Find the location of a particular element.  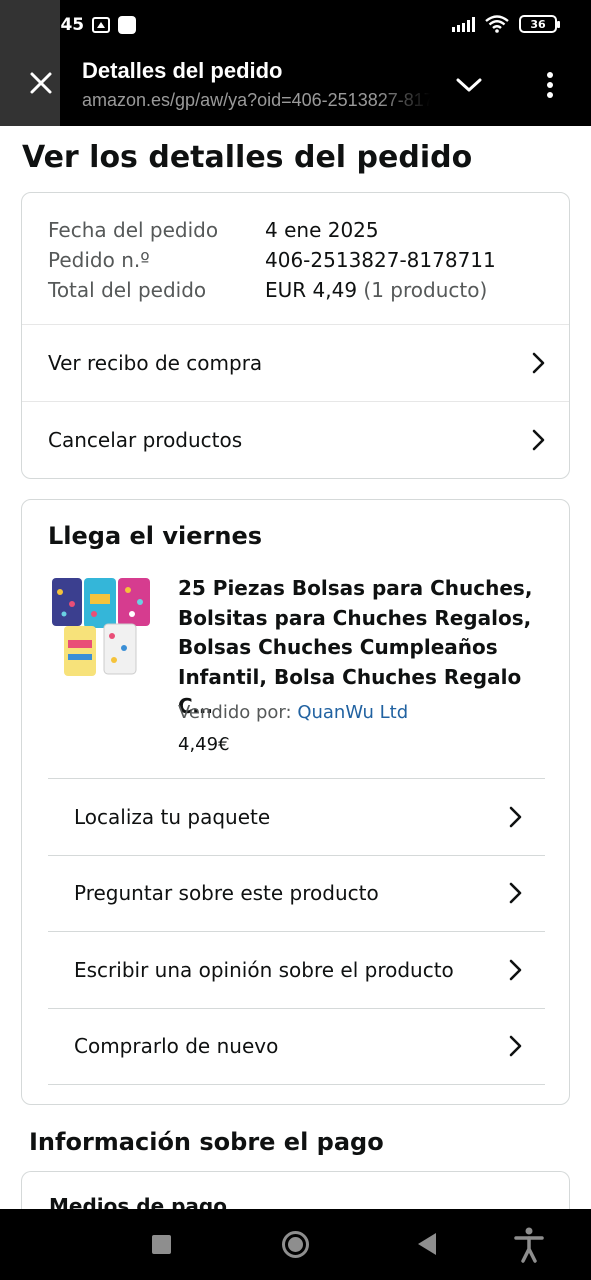

delivery-heading: Llega el viernes is located at coordinates (155, 536).